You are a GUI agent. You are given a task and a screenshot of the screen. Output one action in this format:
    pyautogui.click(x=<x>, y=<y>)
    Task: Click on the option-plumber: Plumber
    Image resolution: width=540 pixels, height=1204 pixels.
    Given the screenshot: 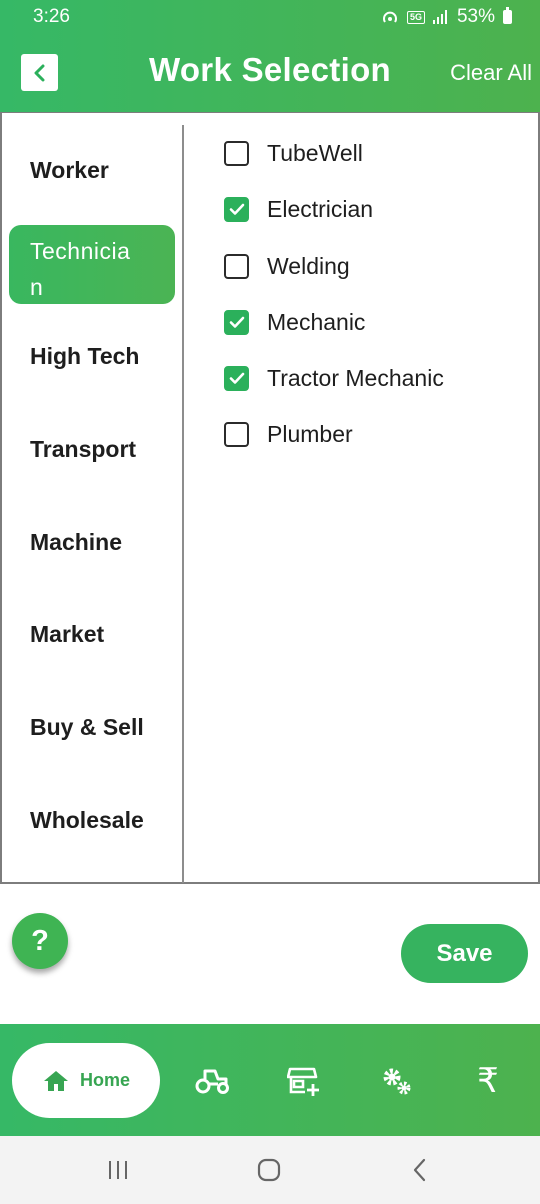 What is the action you would take?
    pyautogui.click(x=288, y=434)
    